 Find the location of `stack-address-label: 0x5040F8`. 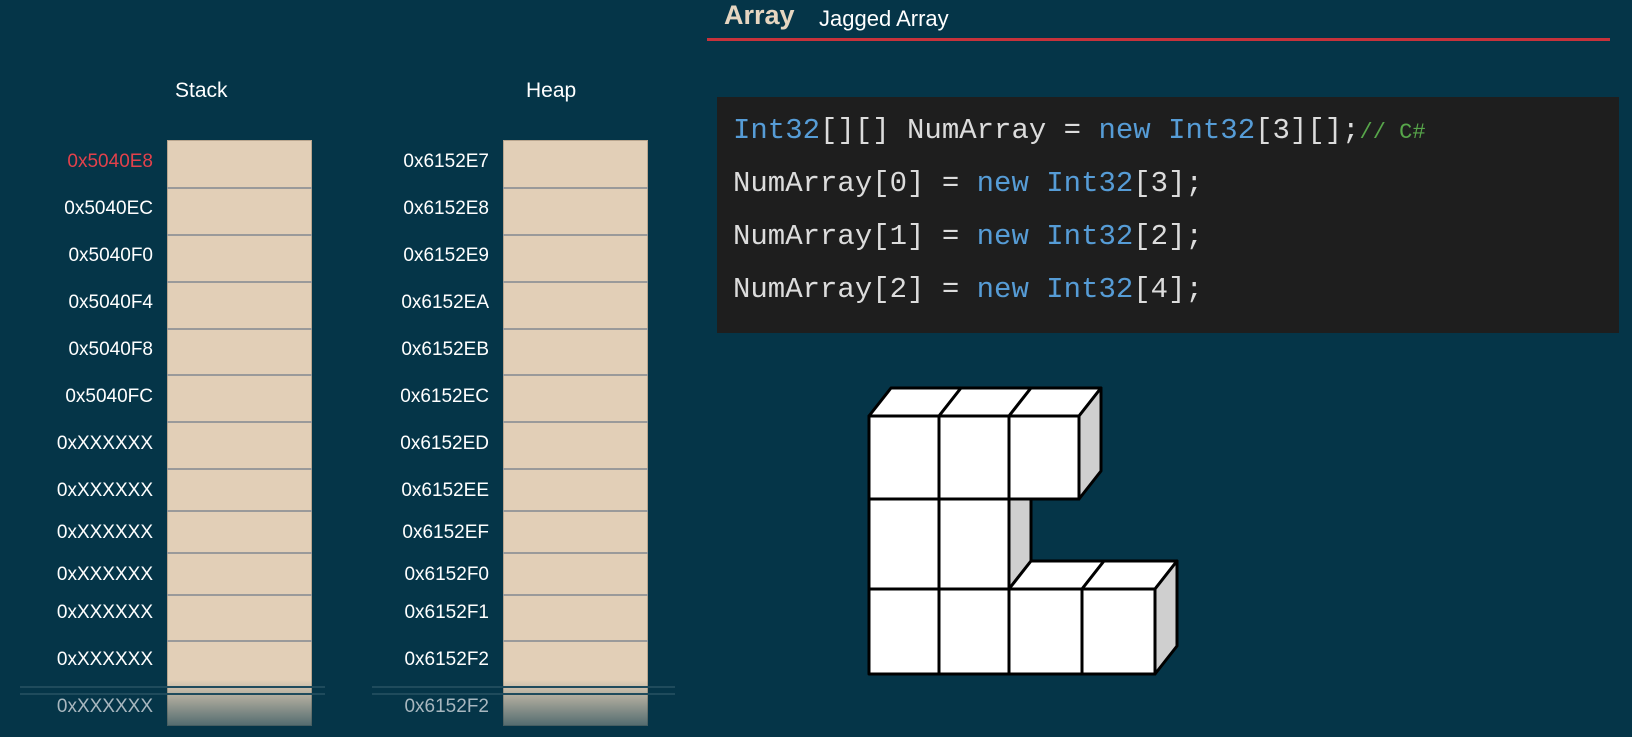

stack-address-label: 0x5040F8 is located at coordinates (110, 349).